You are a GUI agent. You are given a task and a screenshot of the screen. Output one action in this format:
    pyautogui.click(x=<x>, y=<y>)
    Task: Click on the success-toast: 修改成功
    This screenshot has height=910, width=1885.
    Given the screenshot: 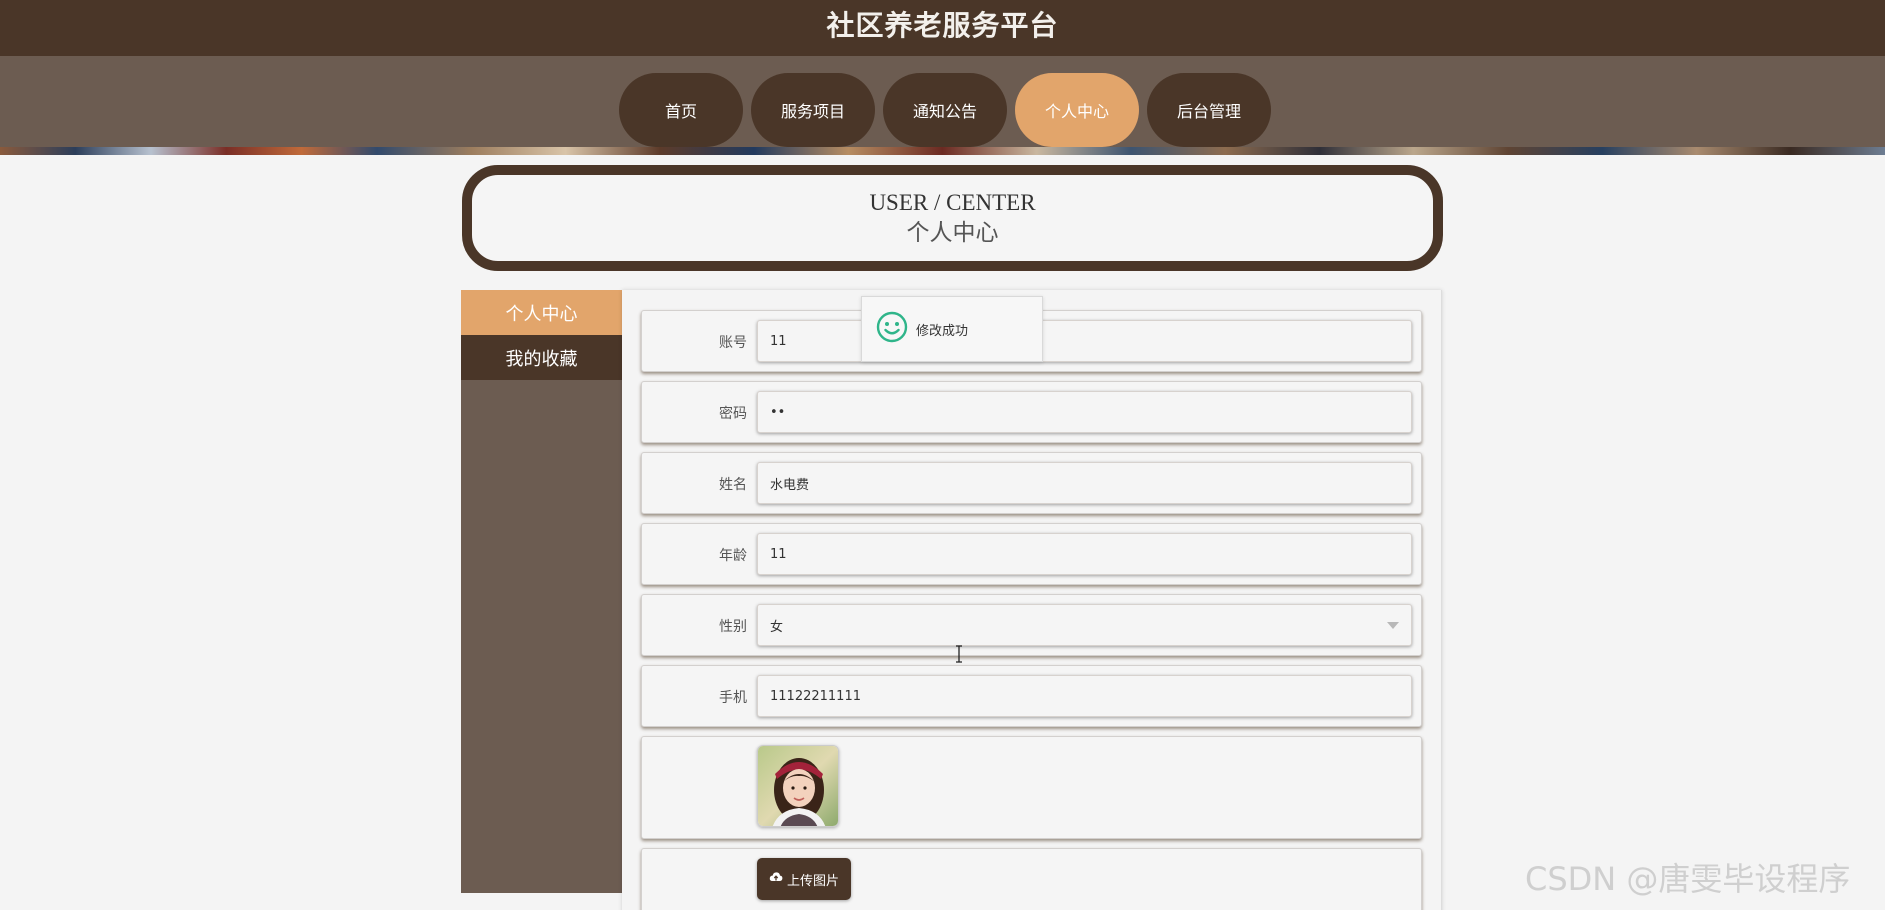 What is the action you would take?
    pyautogui.click(x=952, y=329)
    